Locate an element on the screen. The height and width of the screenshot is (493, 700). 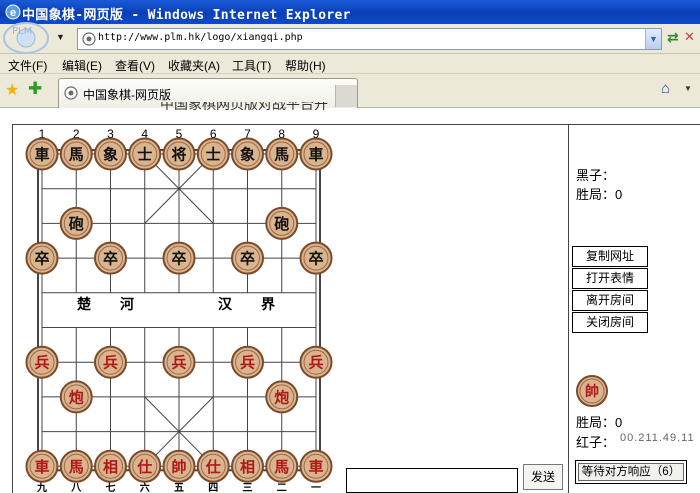
title-bar: e 中国象棋-网页版 - Windows Internet Explorer is located at coordinates (350, 12).